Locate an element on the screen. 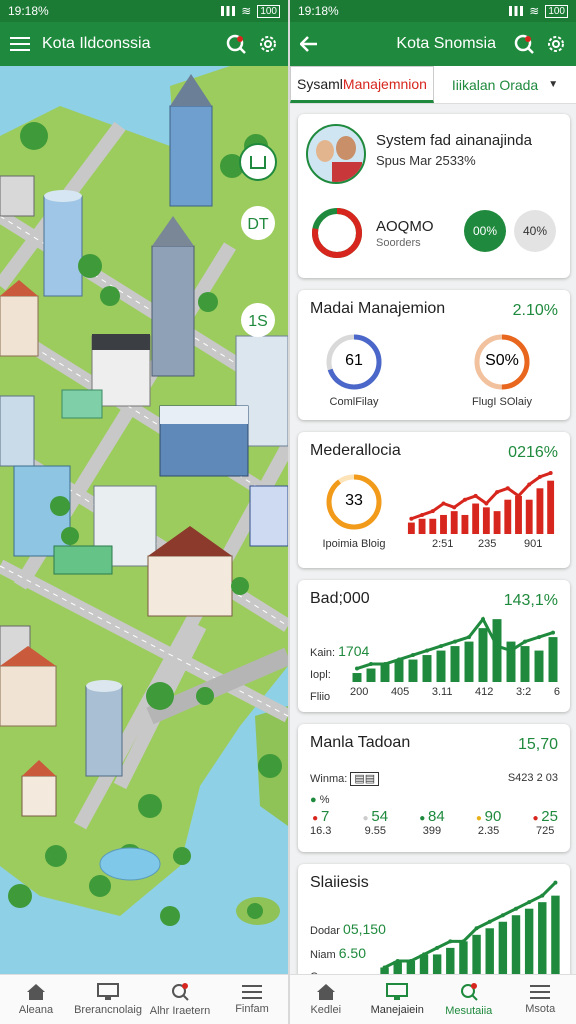 This screenshot has height=1024, width=576. stat-item: ● 90 2.35 is located at coordinates (489, 822).